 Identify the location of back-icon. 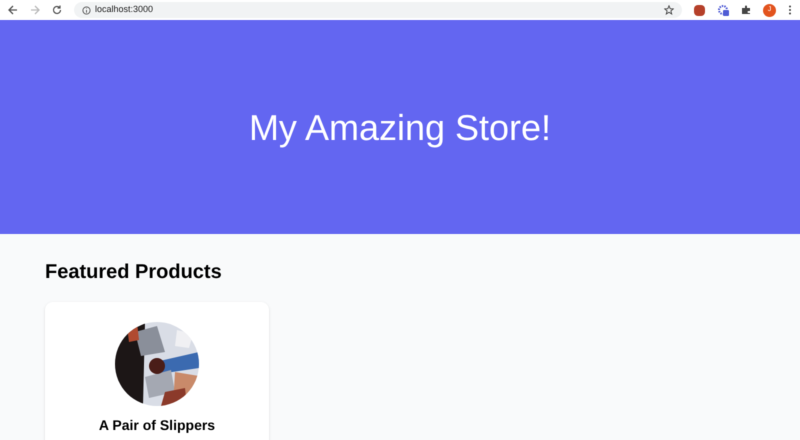
(13, 10).